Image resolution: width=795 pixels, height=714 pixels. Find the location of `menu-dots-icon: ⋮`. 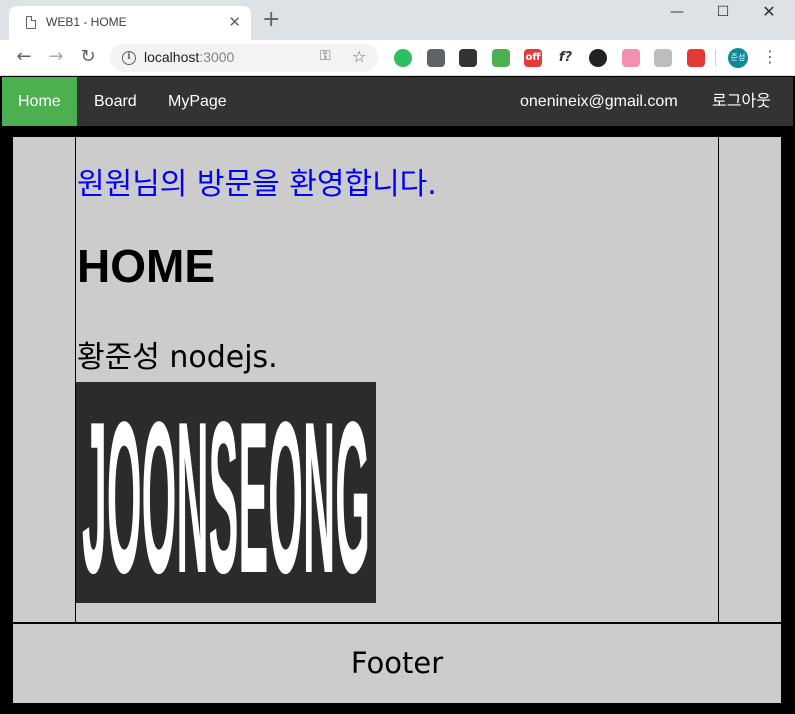

menu-dots-icon: ⋮ is located at coordinates (770, 57).